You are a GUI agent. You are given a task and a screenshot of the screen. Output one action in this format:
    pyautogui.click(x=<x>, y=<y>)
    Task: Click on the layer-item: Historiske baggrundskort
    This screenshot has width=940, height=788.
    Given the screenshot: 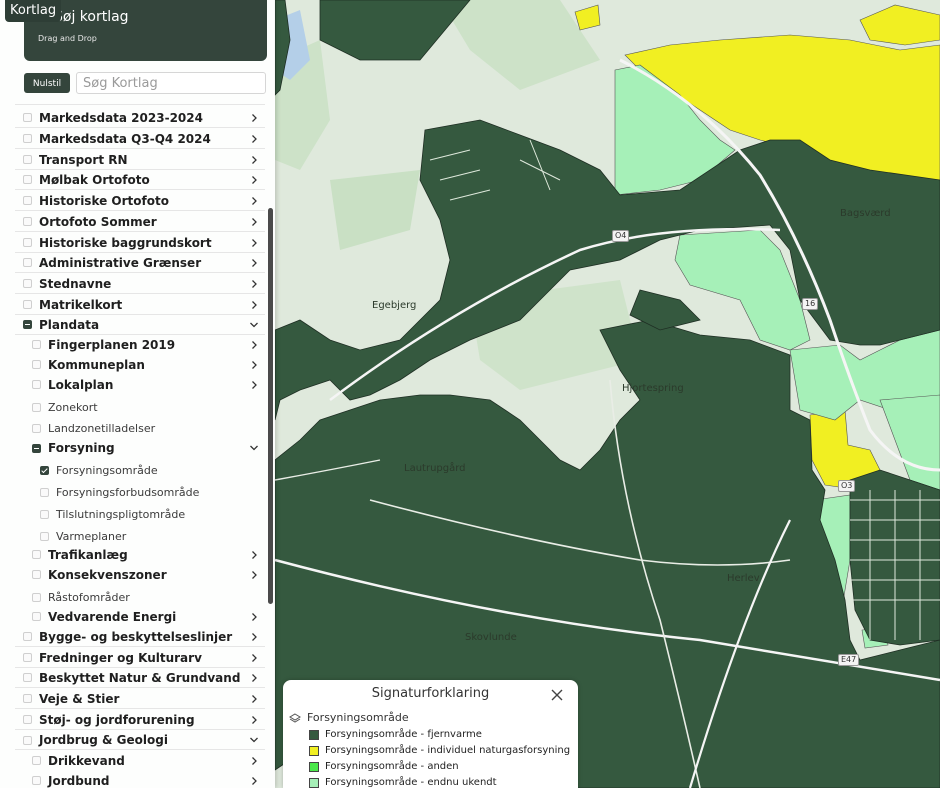 What is the action you would take?
    pyautogui.click(x=140, y=243)
    